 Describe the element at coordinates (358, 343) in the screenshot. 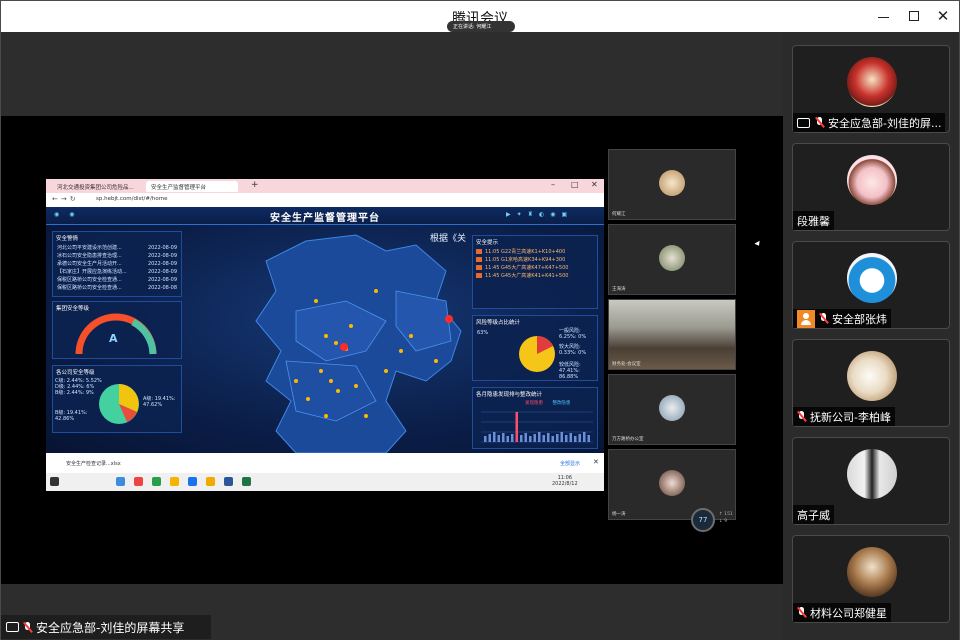

I see `province-map` at that location.